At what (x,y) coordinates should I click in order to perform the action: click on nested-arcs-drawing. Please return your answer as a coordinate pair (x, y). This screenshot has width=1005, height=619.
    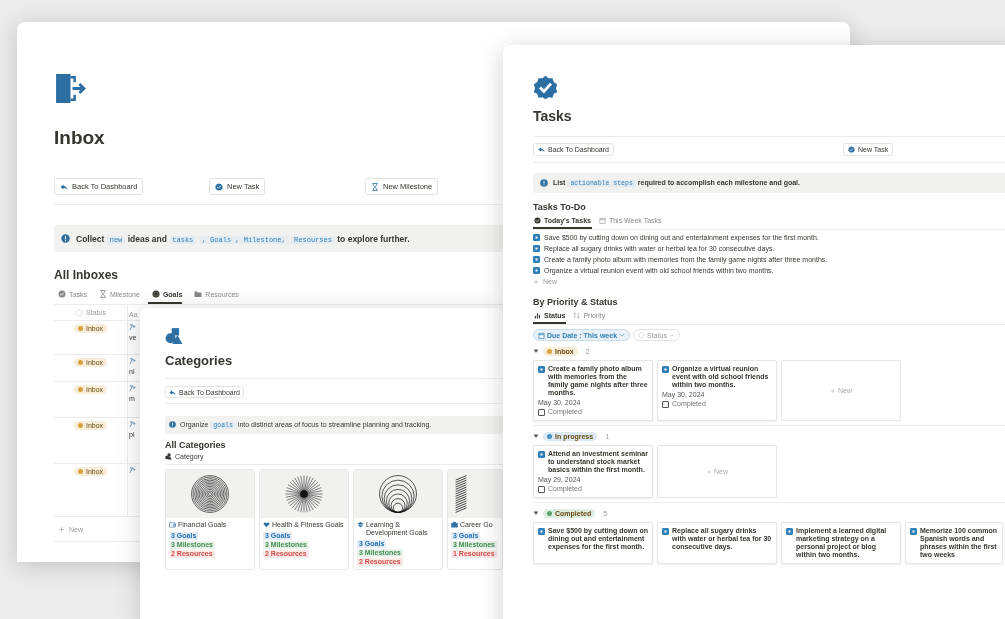
    Looking at the image, I should click on (398, 493).